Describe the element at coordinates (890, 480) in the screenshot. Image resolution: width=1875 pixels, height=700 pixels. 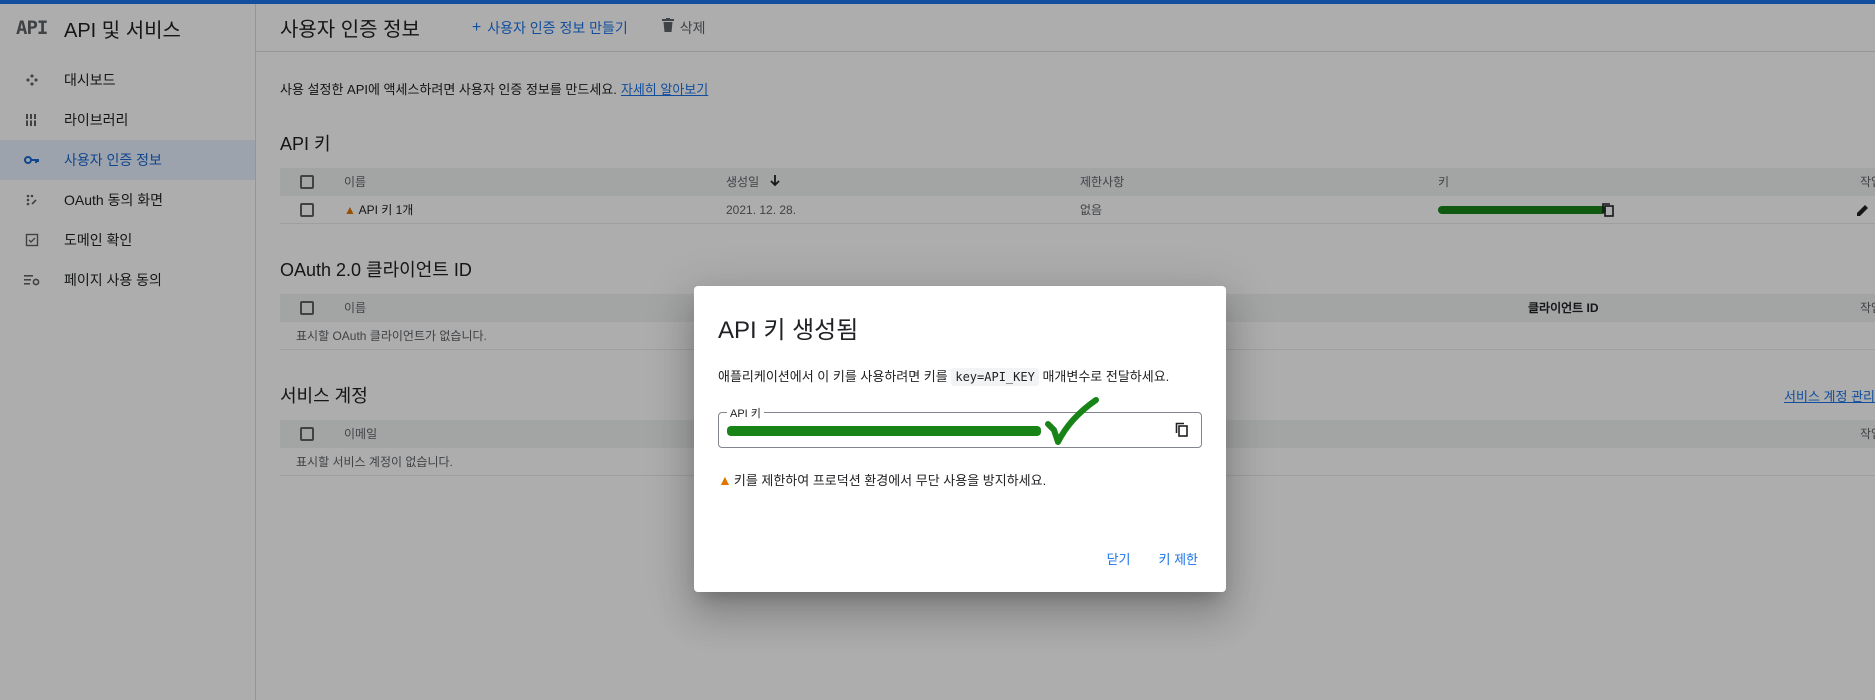
I see `dialog-warning-text: 키를 제한하여 프로덕션 환경에서 무단 사용을 방지하세요.` at that location.